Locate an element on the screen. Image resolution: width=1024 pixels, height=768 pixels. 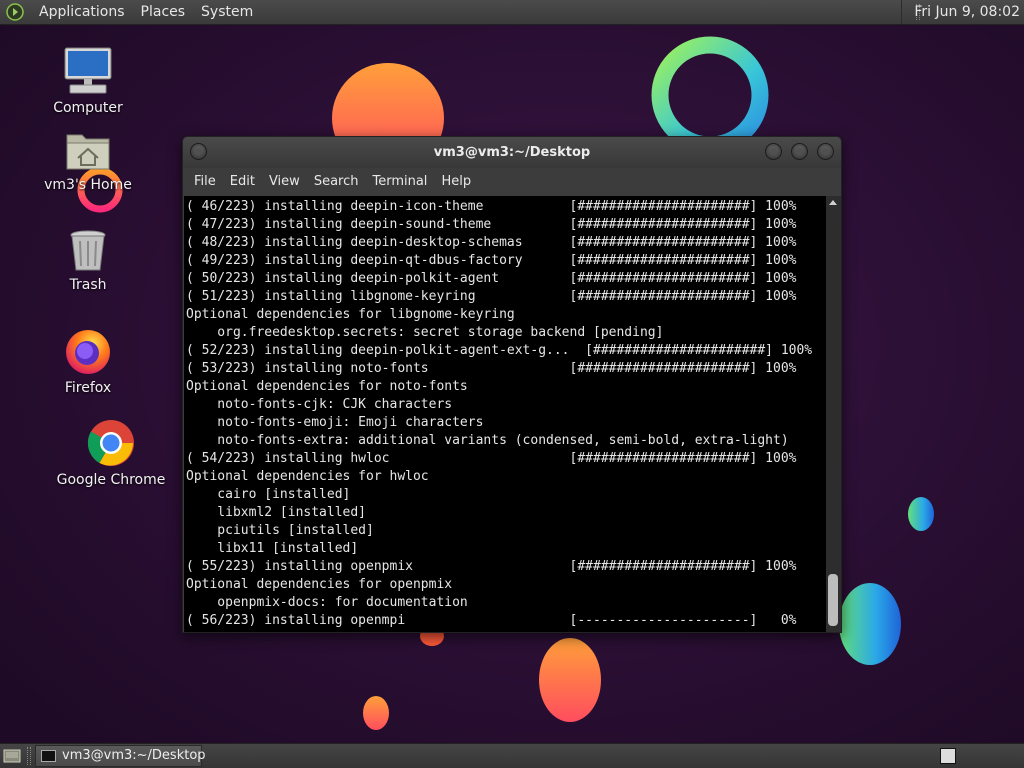
clock: Fri Jun 9, 08:02 is located at coordinates (962, 12).